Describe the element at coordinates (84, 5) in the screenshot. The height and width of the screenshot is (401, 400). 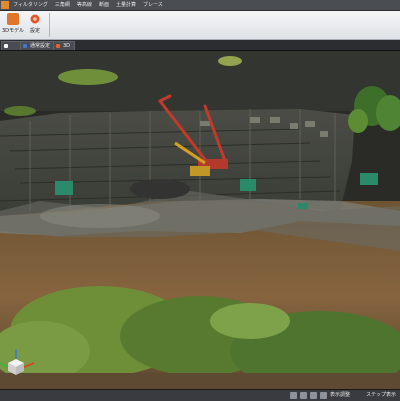
I see `tab-contour: 等高線` at that location.